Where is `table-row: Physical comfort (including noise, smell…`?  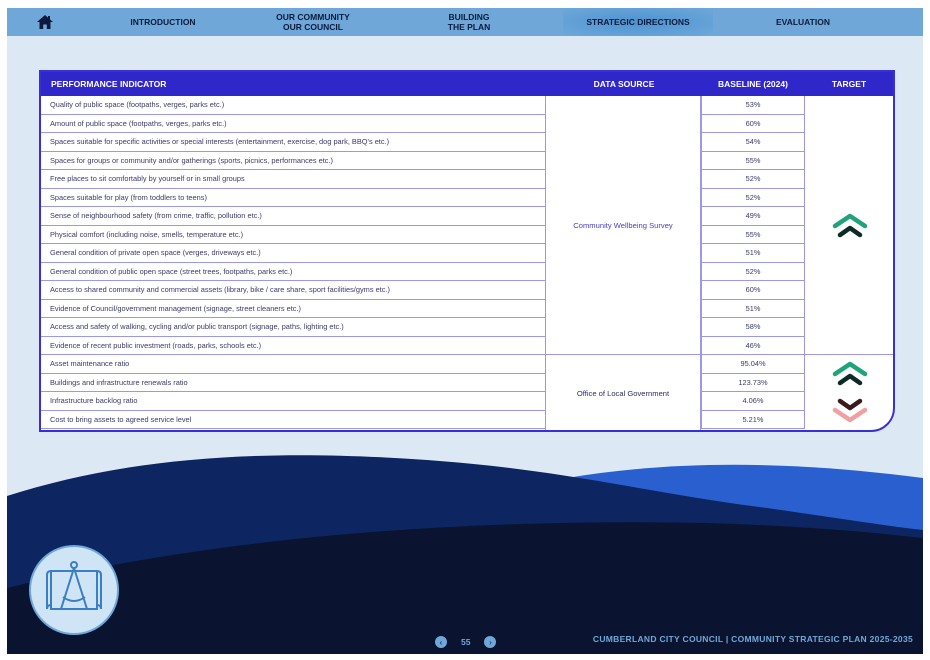
table-row: Physical comfort (including noise, smell… is located at coordinates (293, 235).